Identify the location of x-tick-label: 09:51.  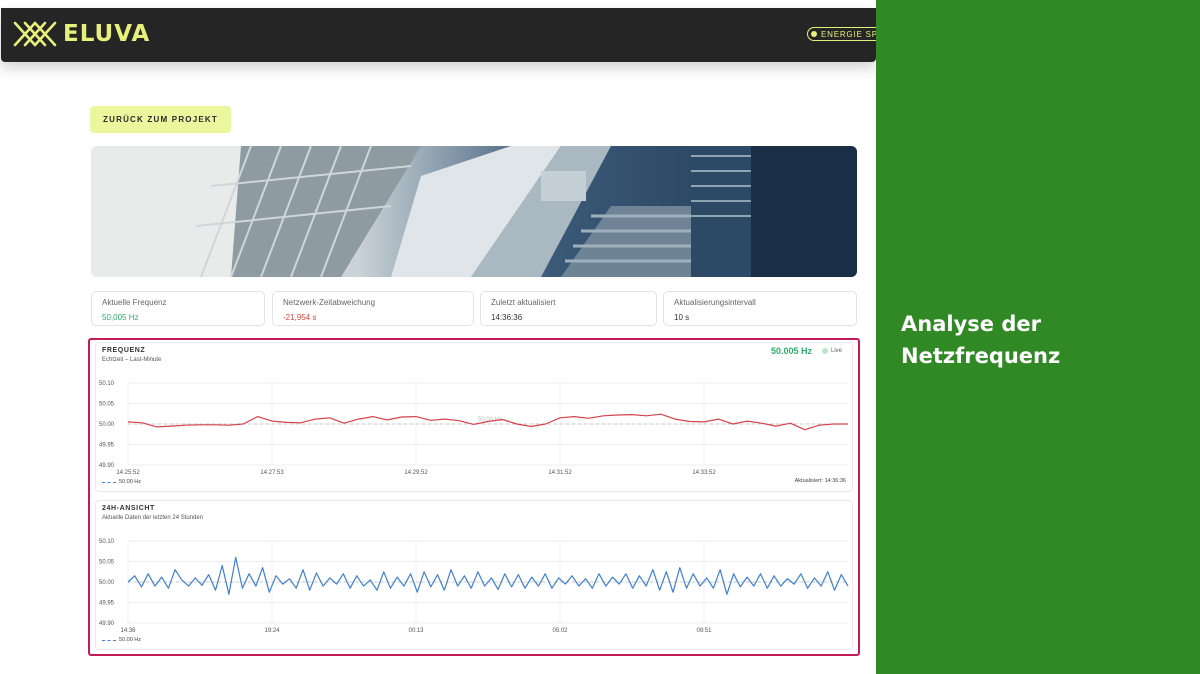
(704, 631).